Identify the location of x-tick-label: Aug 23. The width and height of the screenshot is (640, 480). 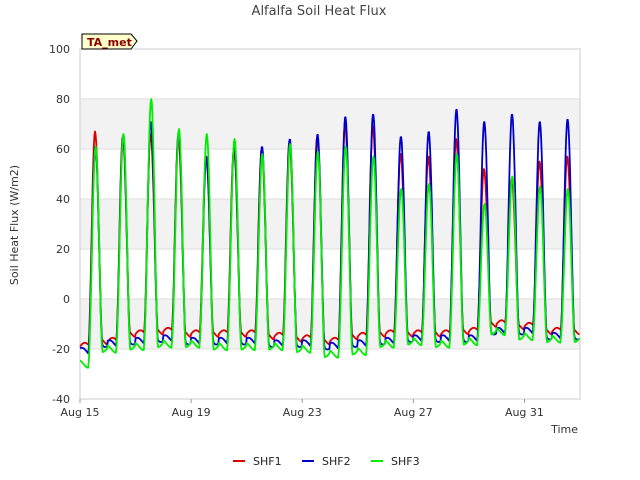
(302, 412).